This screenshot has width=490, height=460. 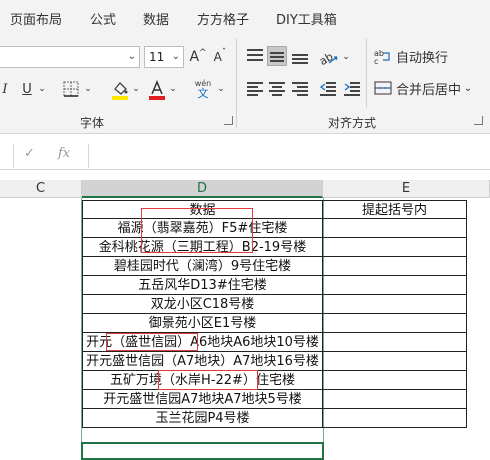 What do you see at coordinates (92, 123) in the screenshot?
I see `font-group-label: 字体` at bounding box center [92, 123].